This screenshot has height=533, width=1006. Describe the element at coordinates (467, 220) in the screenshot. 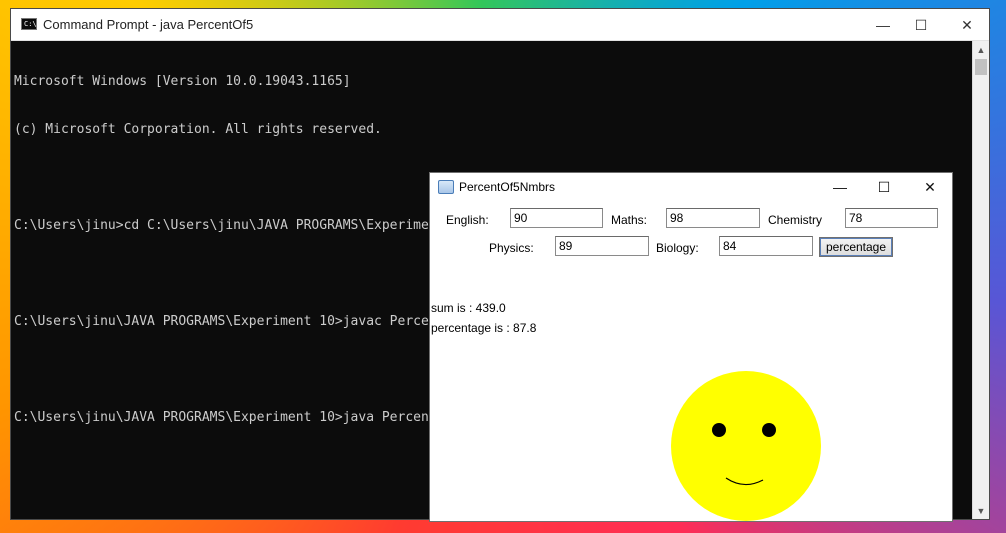

I see `english-label: English:` at that location.